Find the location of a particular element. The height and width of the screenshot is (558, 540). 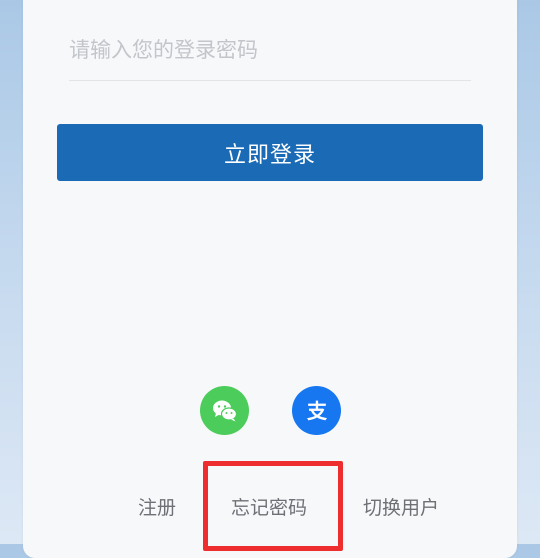

forgot-password-link: 忘记密码 is located at coordinates (269, 506).